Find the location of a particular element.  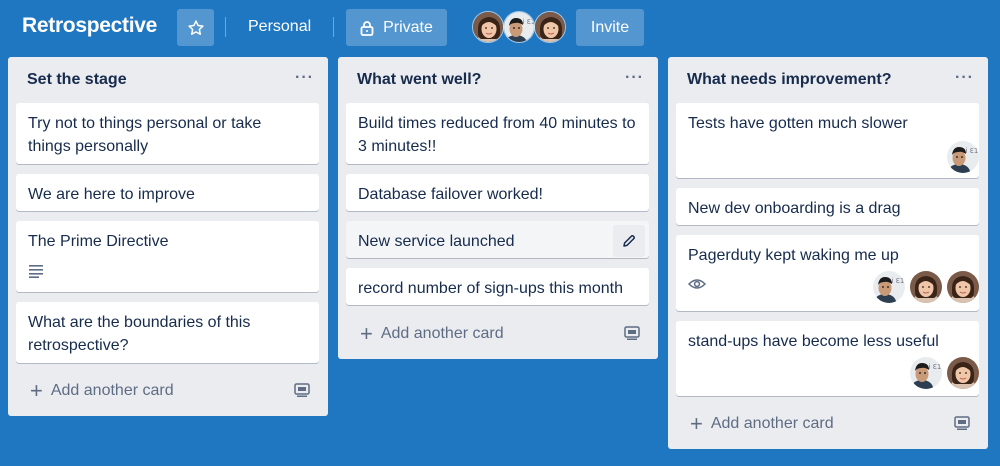

card-title: Tests have gotten much slower is located at coordinates (798, 123).